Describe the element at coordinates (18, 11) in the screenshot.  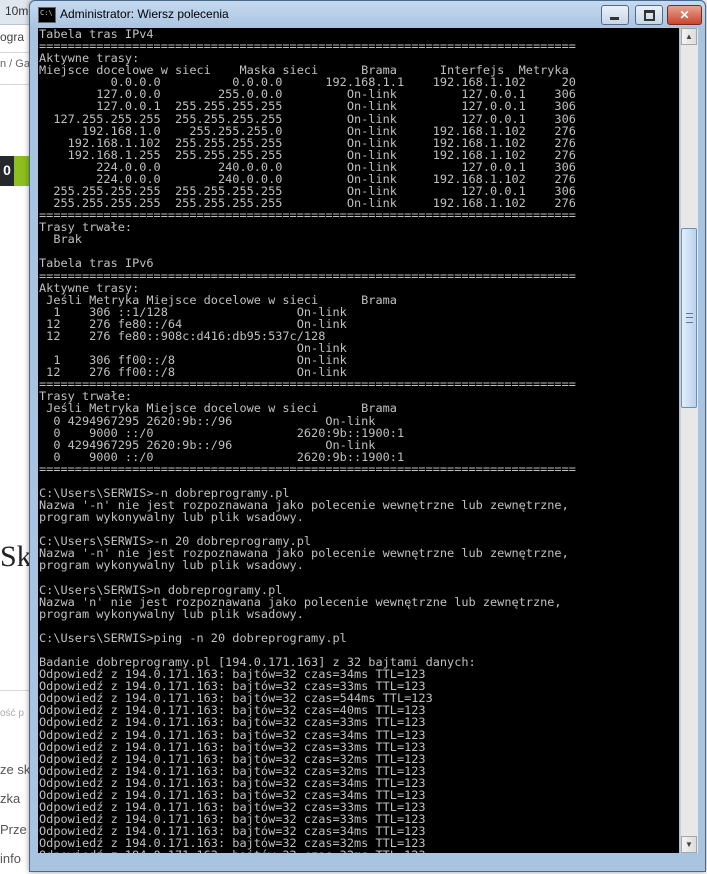
I see `browser-tab-label: 10mi` at that location.